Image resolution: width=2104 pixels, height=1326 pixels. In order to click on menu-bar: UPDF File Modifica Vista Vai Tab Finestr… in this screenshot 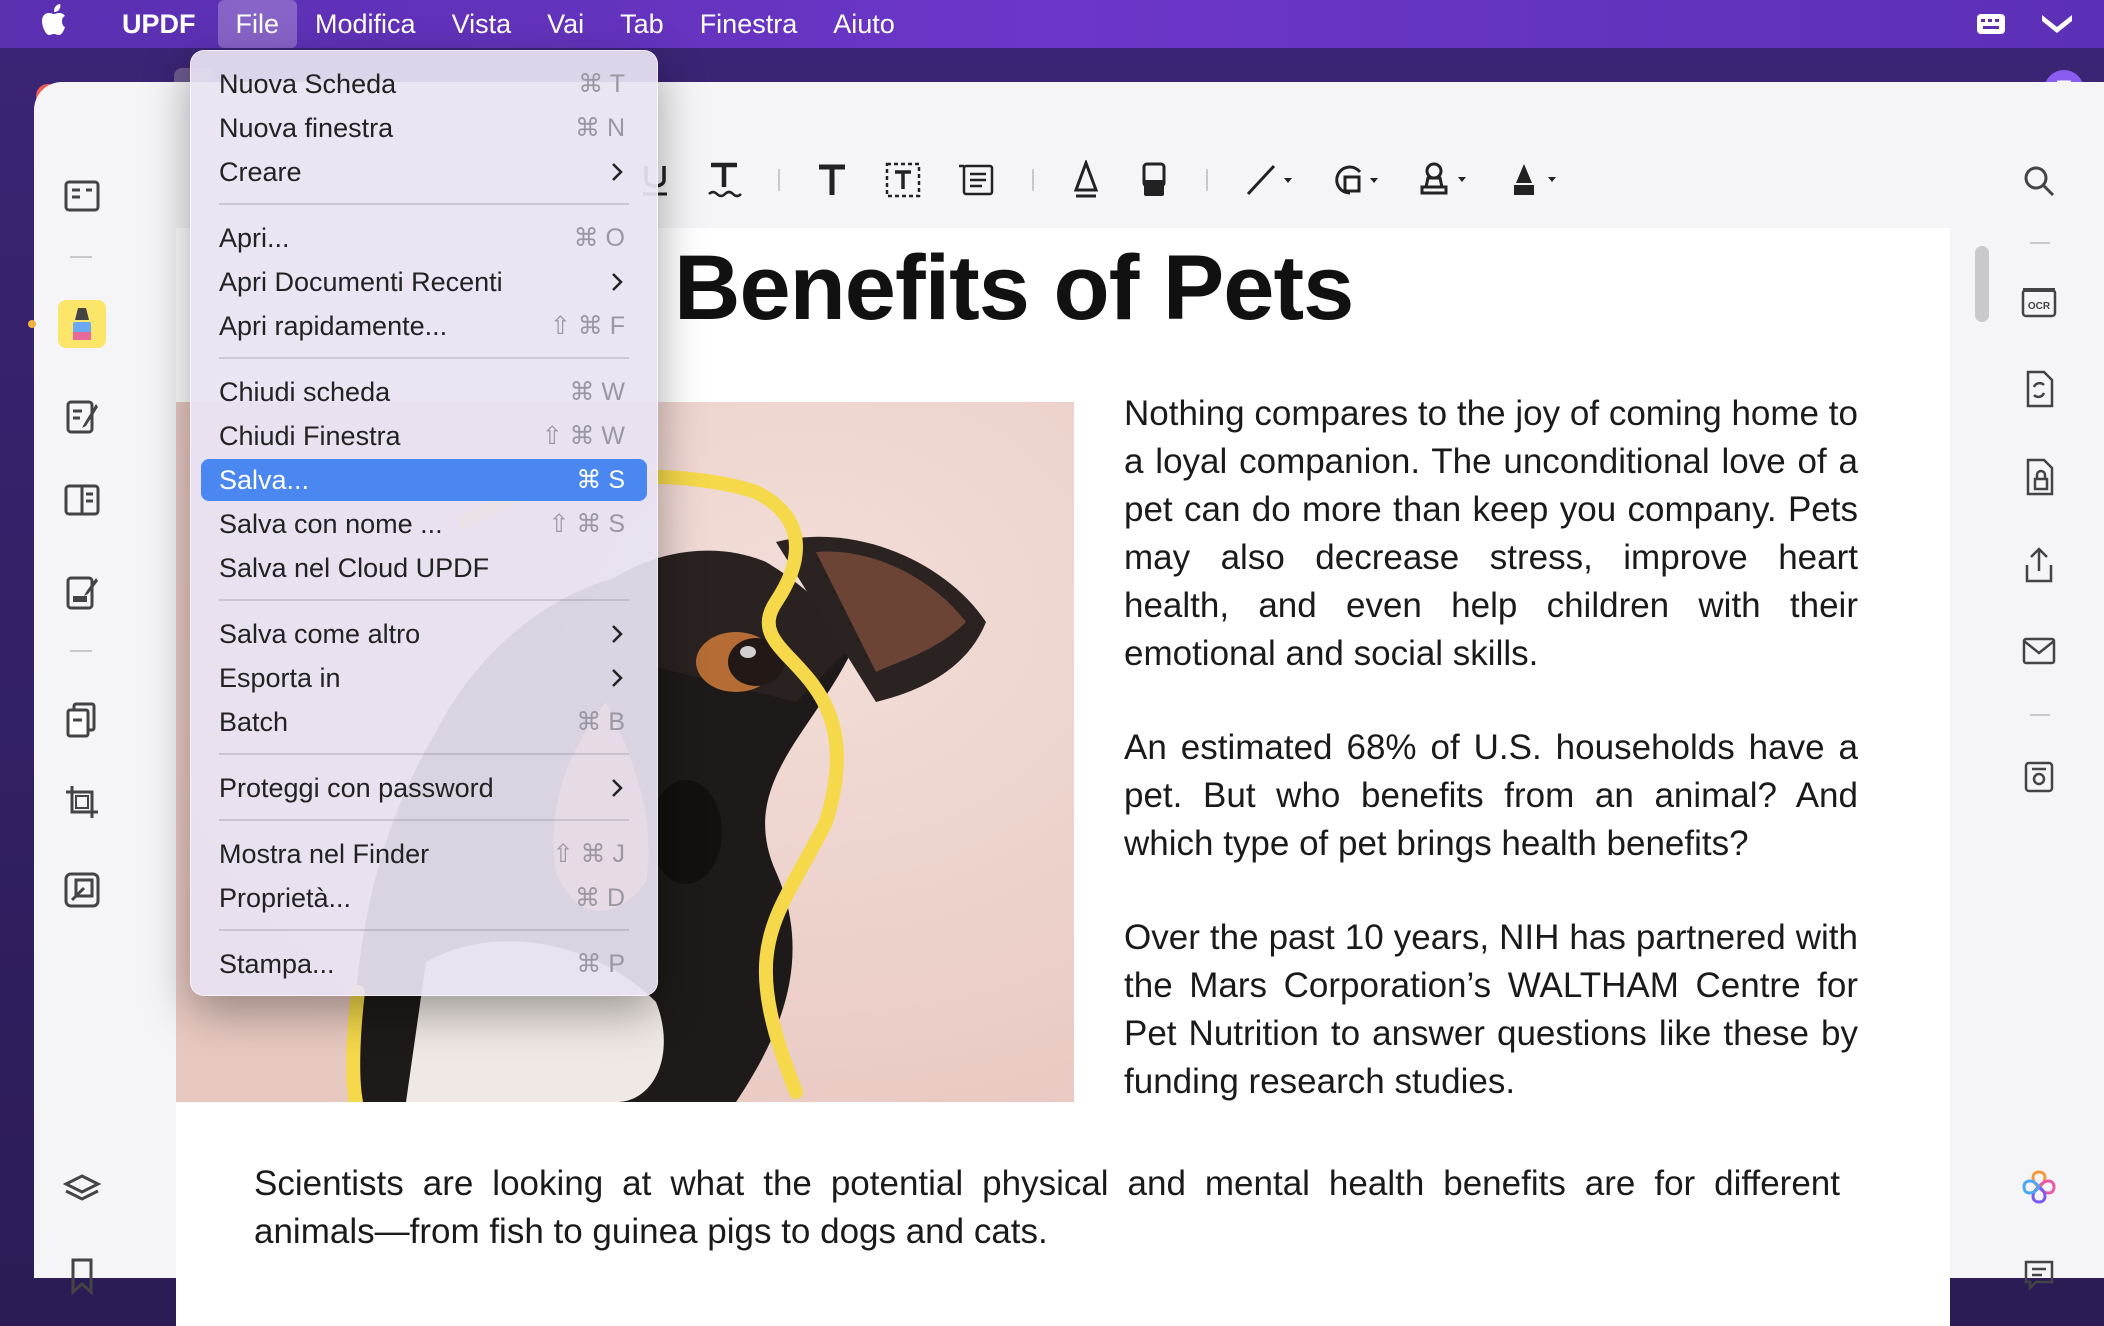, I will do `click(1052, 24)`.